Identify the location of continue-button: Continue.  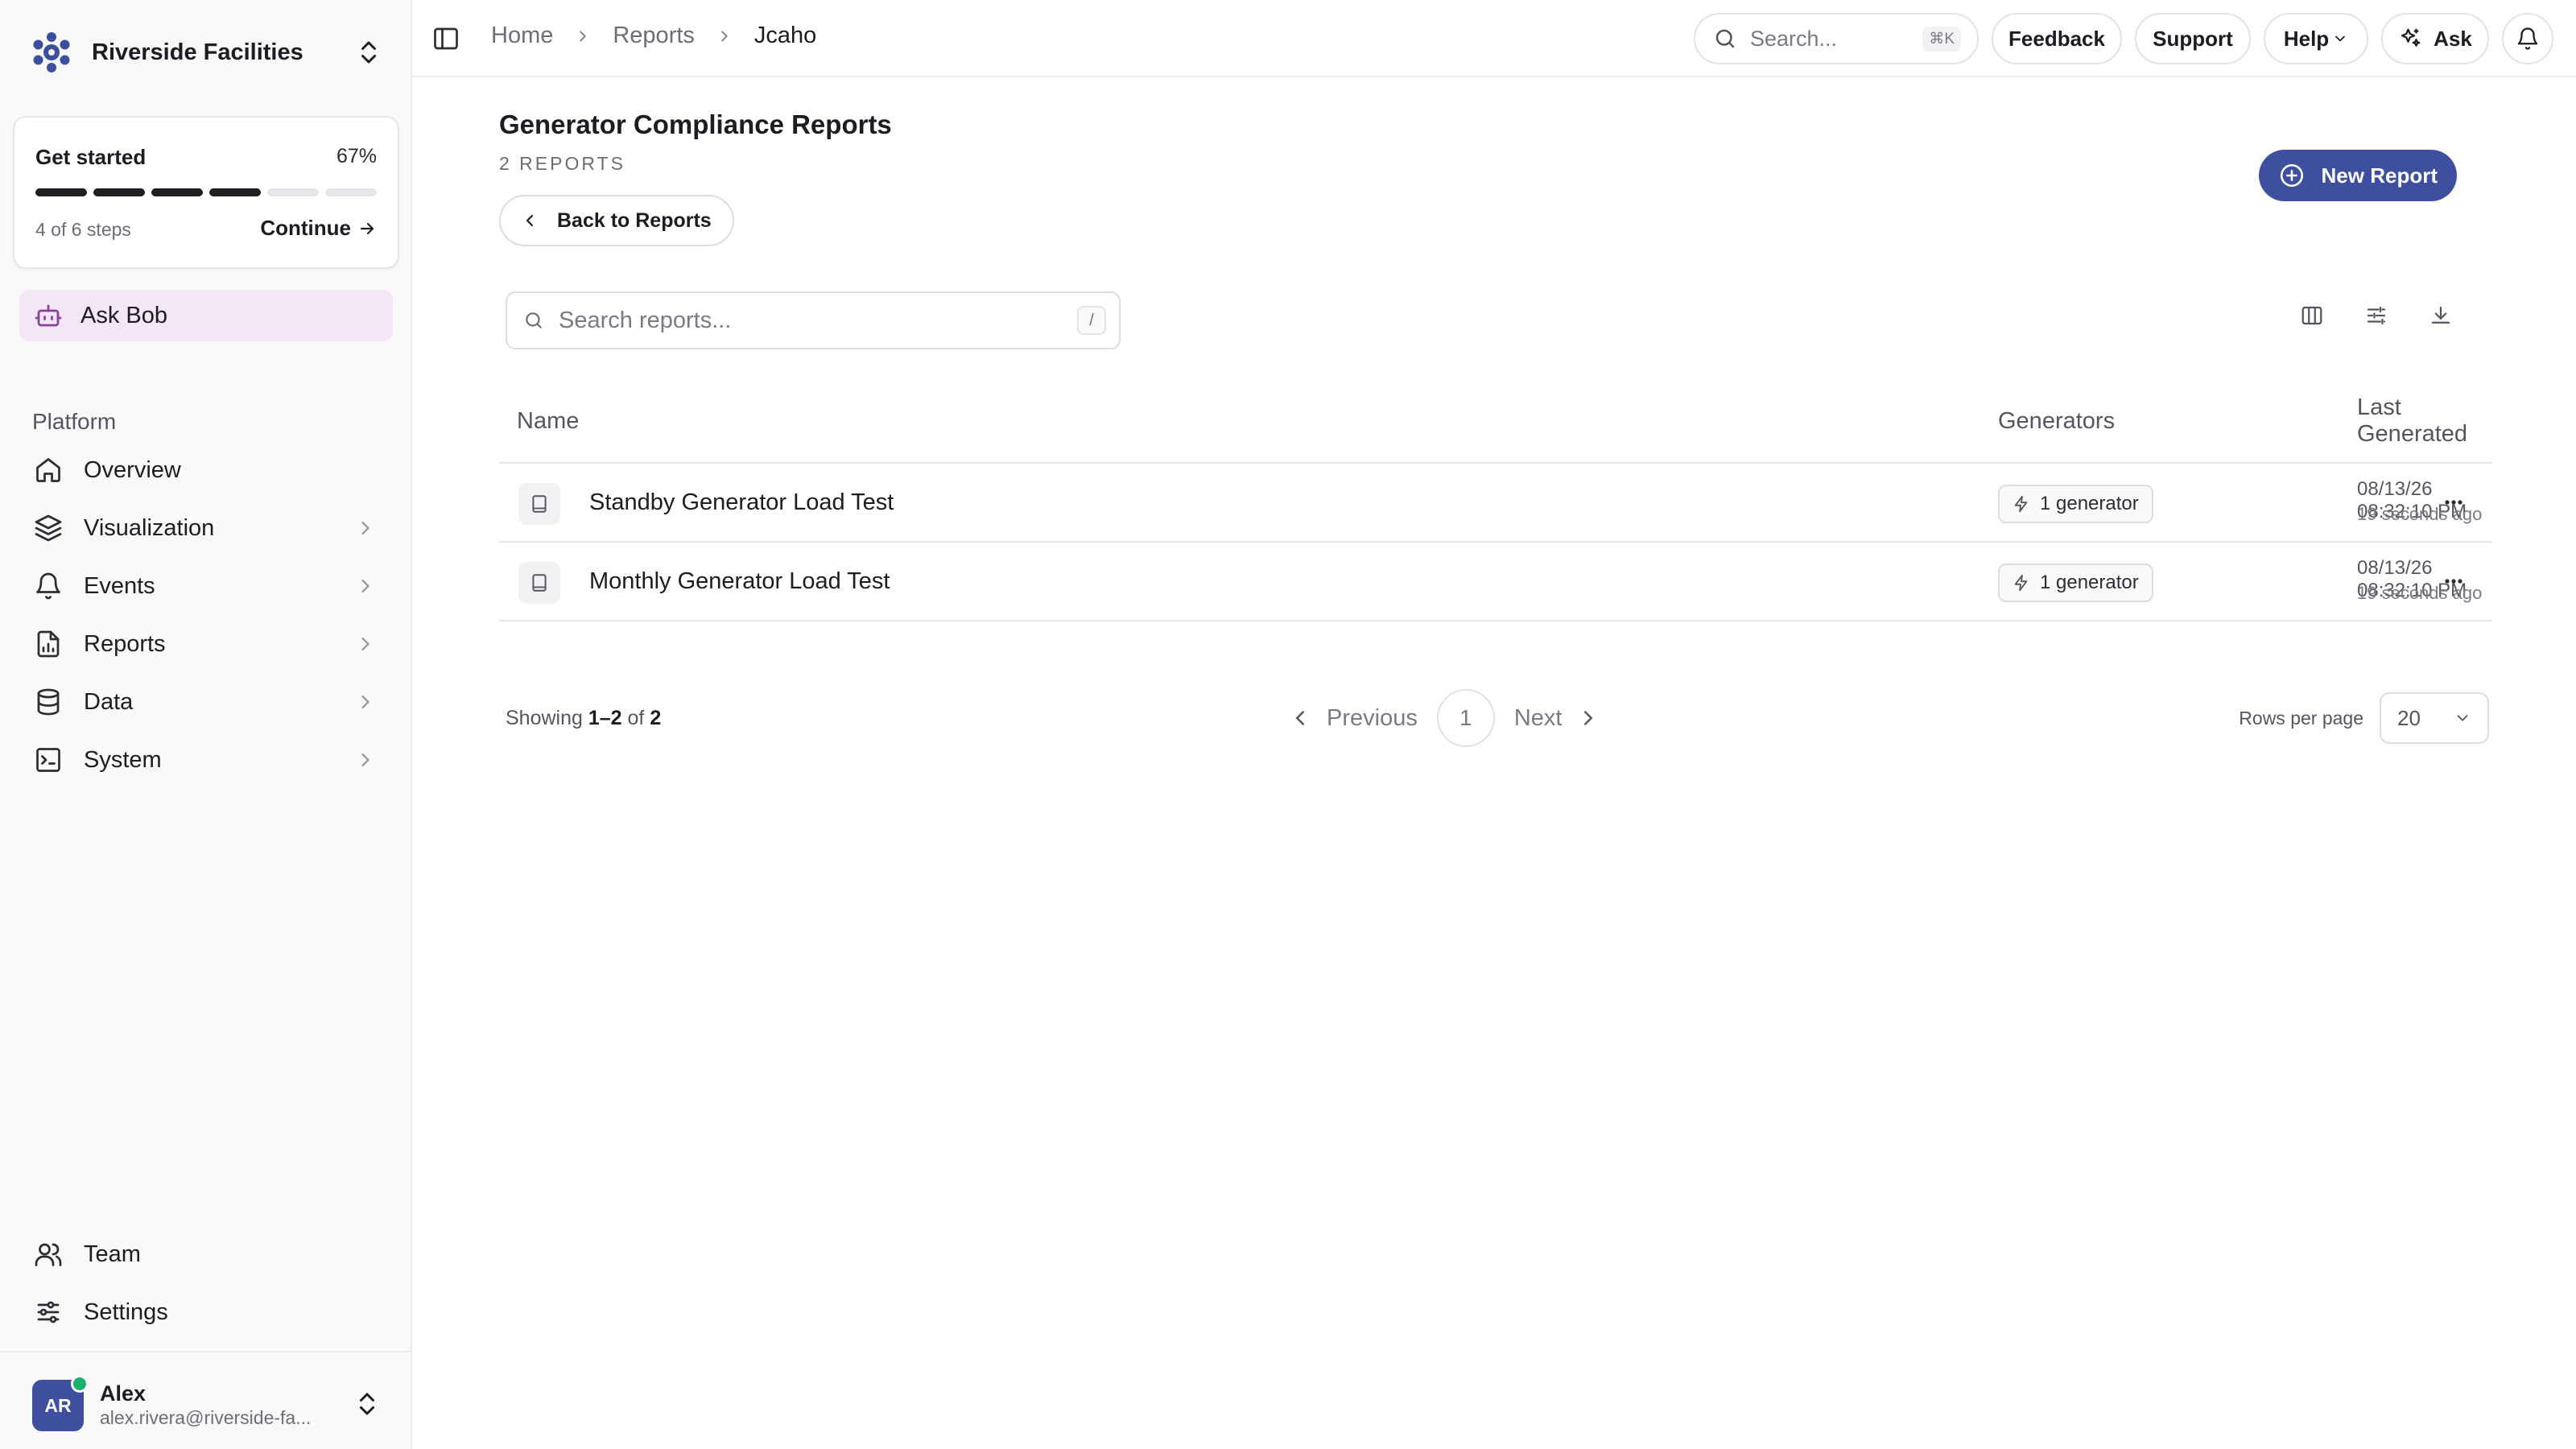
(318, 228).